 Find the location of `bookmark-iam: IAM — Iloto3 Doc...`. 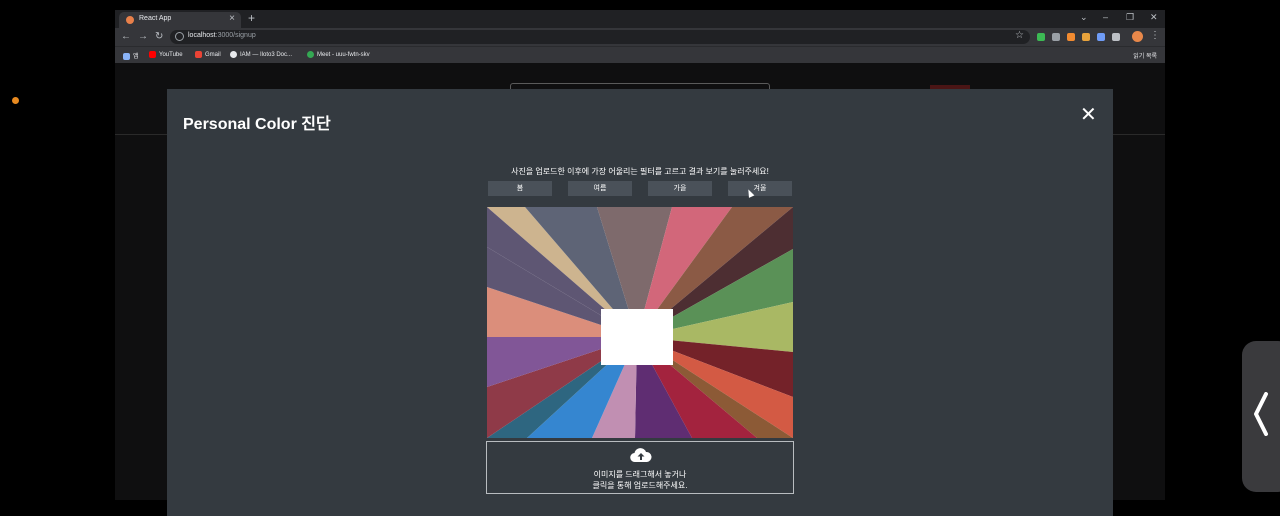

bookmark-iam: IAM — Iloto3 Doc... is located at coordinates (261, 54).